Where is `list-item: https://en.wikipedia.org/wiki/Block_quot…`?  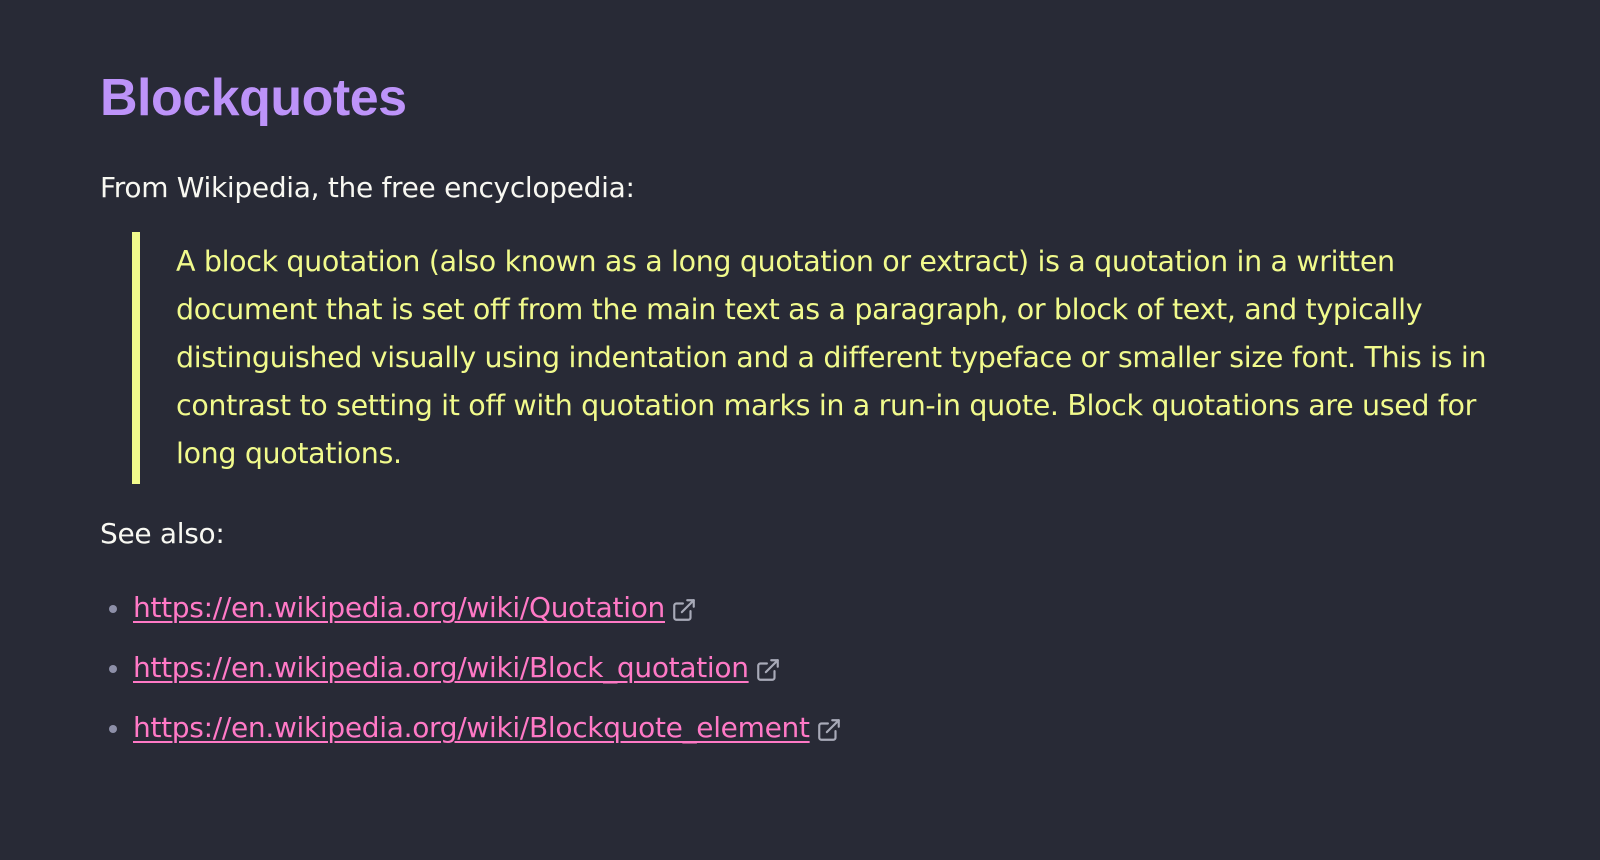
list-item: https://en.wikipedia.org/wiki/Block_quot… is located at coordinates (810, 668).